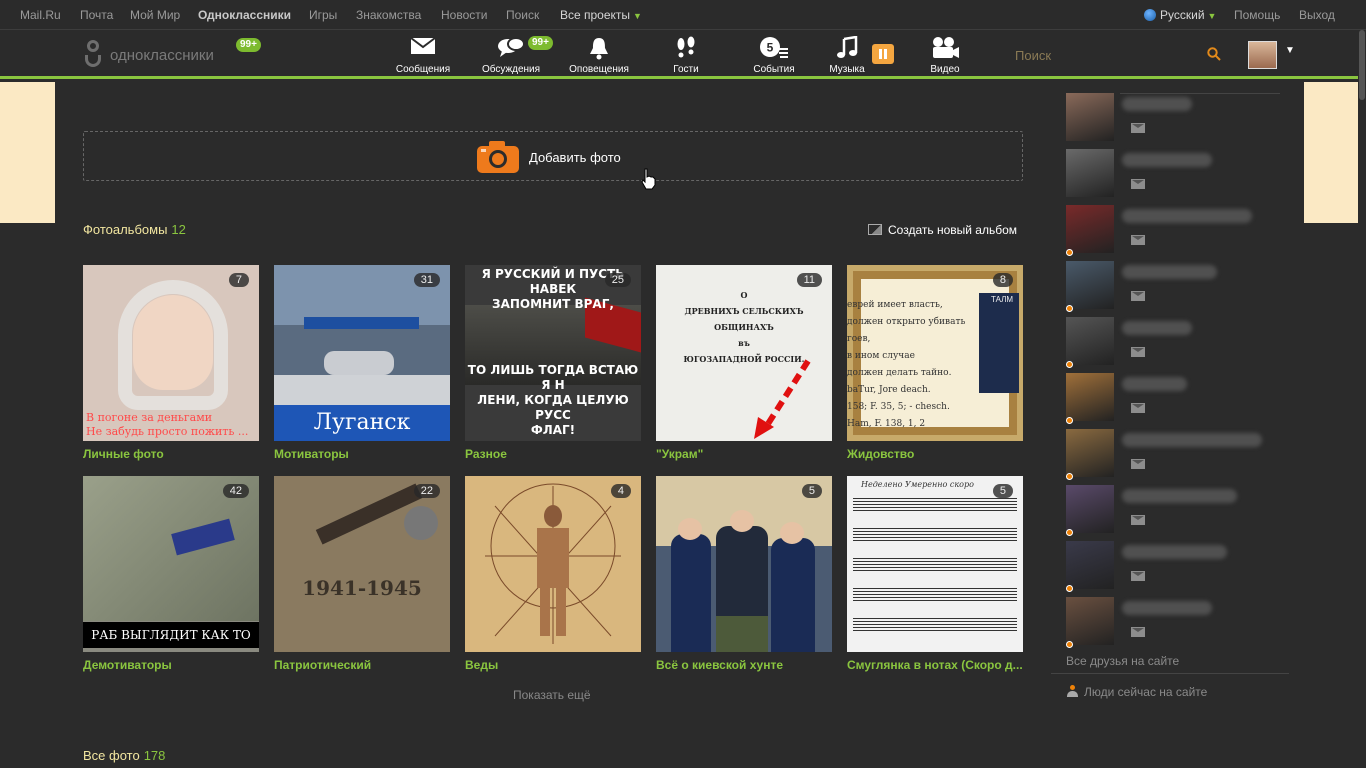 The height and width of the screenshot is (768, 1366). I want to click on album-name: Личные фото, so click(171, 454).